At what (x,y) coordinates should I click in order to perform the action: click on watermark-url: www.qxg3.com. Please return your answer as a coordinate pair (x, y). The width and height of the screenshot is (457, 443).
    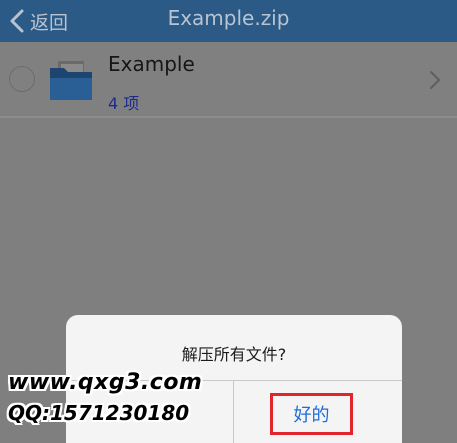
    Looking at the image, I should click on (105, 382).